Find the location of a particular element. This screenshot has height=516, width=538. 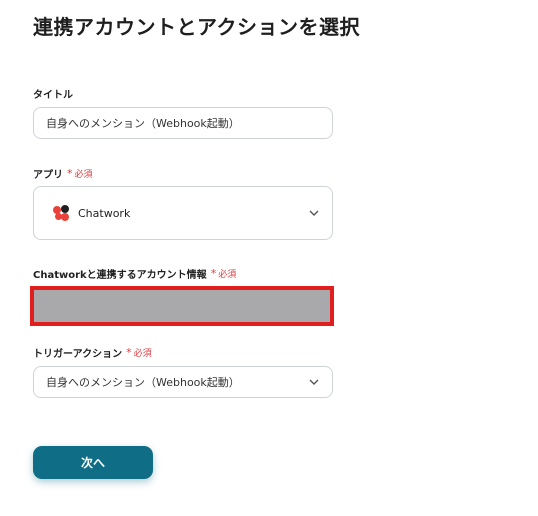

app-field-label: アプリ * 必須 is located at coordinates (63, 173).